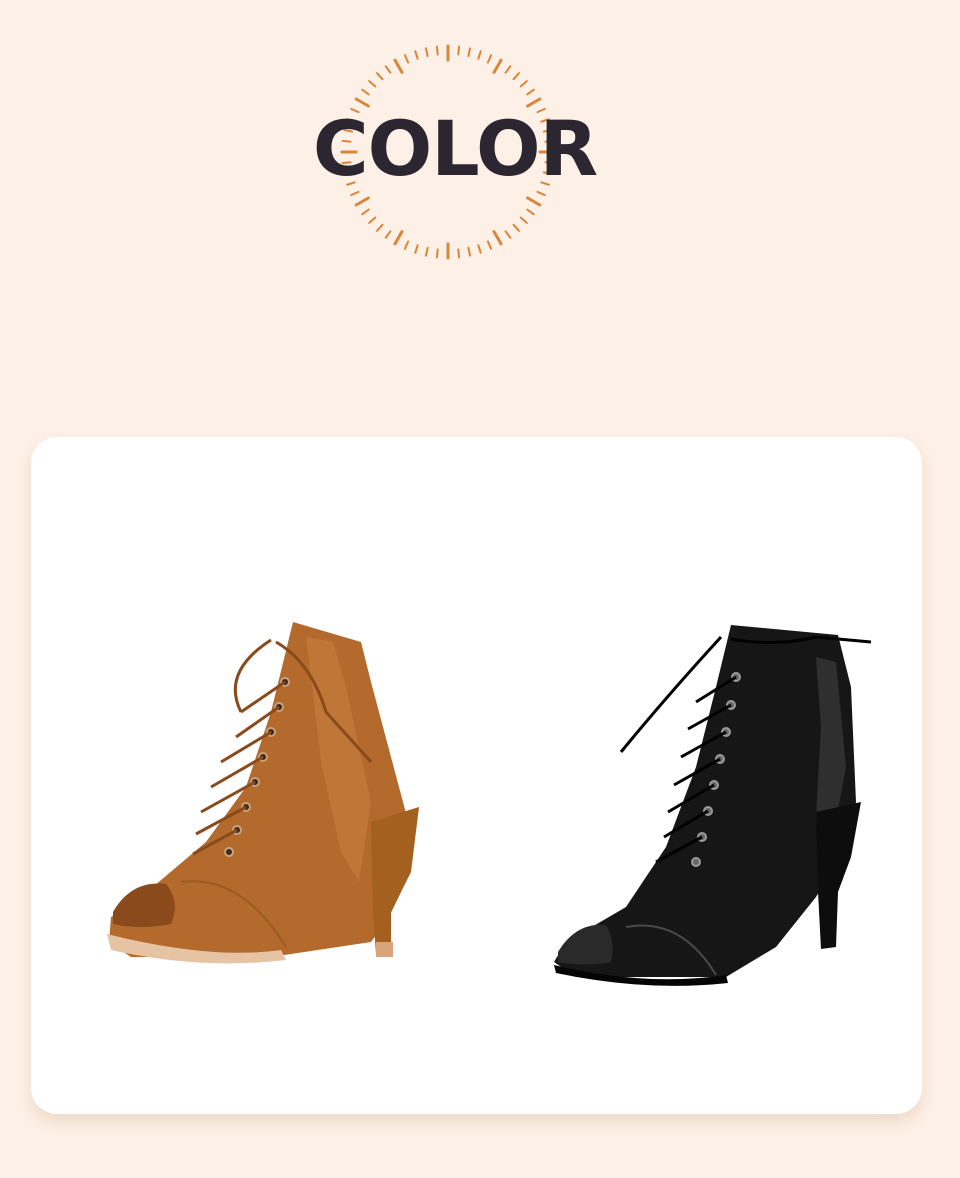 The width and height of the screenshot is (960, 1178). I want to click on black-boot-image, so click(716, 802).